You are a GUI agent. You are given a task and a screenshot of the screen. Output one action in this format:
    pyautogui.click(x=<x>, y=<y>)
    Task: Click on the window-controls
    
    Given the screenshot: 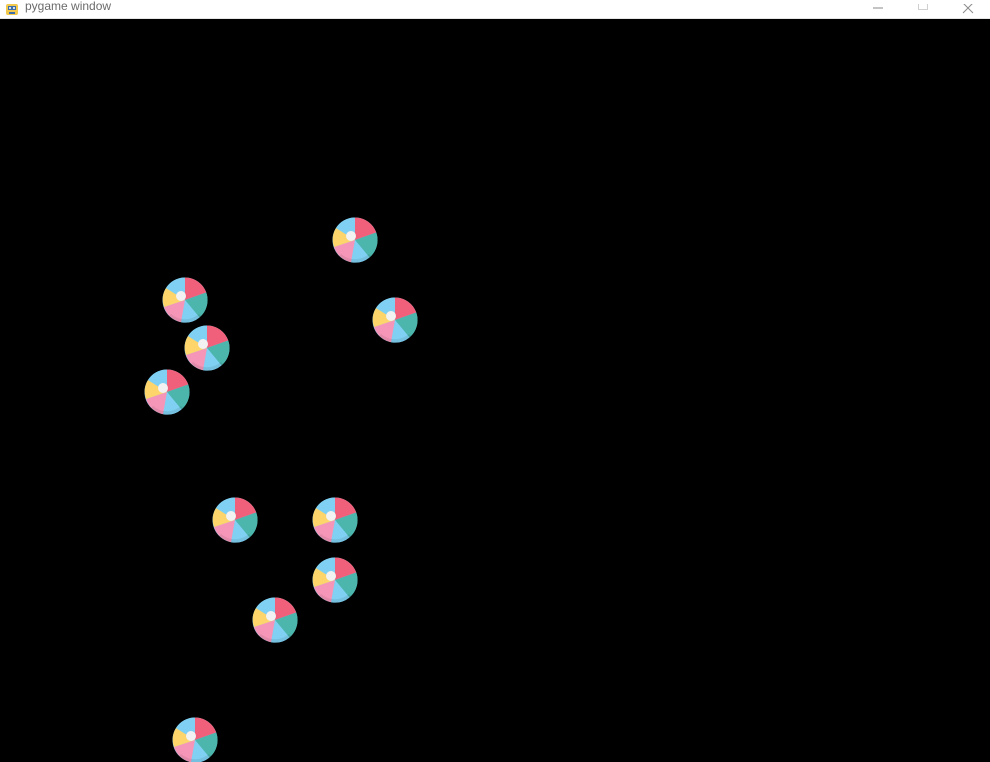 What is the action you would take?
    pyautogui.click(x=922, y=9)
    